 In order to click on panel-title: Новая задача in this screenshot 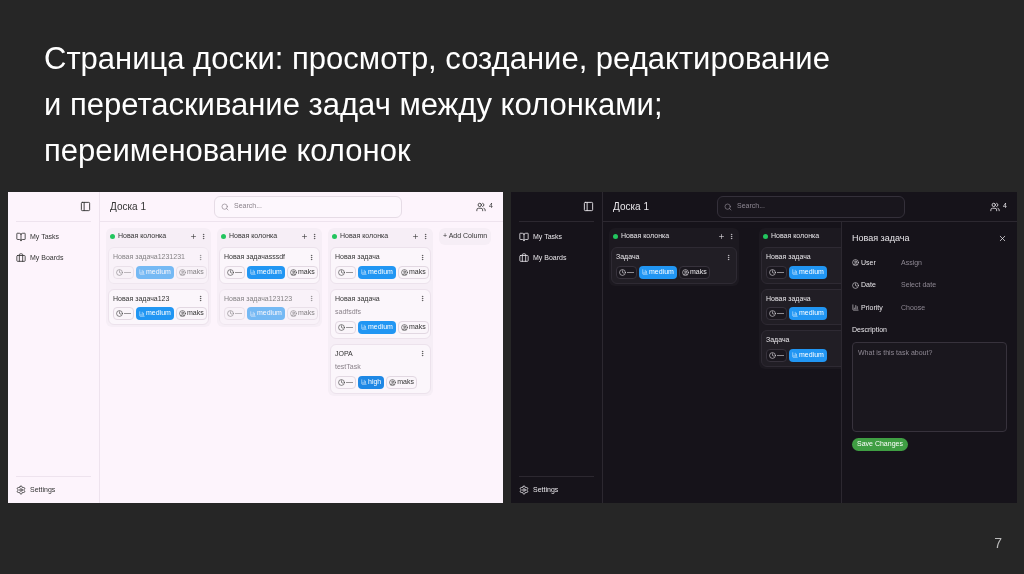, I will do `click(881, 238)`.